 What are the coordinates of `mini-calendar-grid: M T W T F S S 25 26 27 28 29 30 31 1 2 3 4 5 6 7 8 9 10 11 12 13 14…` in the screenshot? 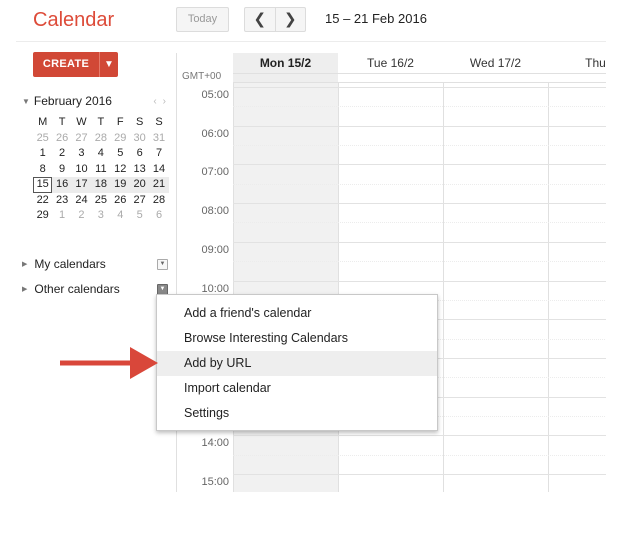 It's located at (101, 169).